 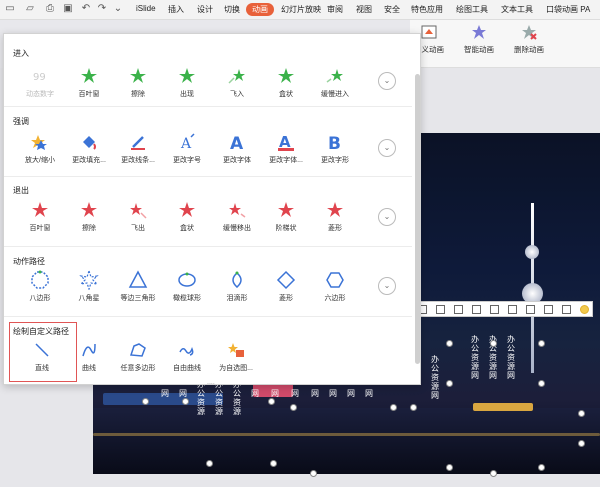 What do you see at coordinates (205, 9) in the screenshot?
I see `tab-design: 设计` at bounding box center [205, 9].